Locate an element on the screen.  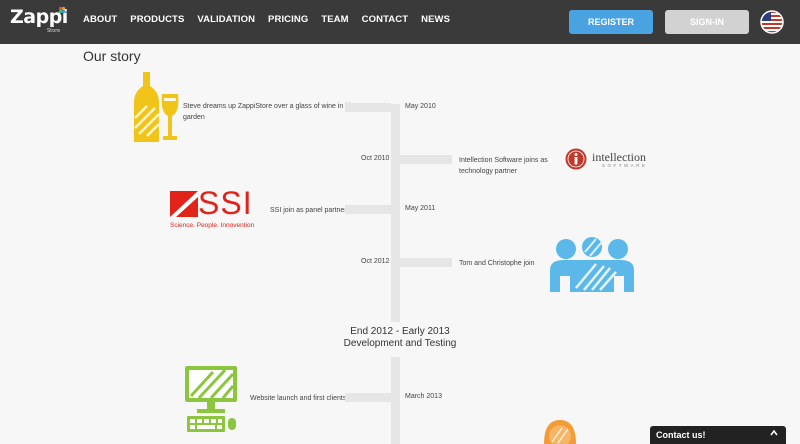
intellection-logo-sub: SOFTWARE is located at coordinates (625, 165).